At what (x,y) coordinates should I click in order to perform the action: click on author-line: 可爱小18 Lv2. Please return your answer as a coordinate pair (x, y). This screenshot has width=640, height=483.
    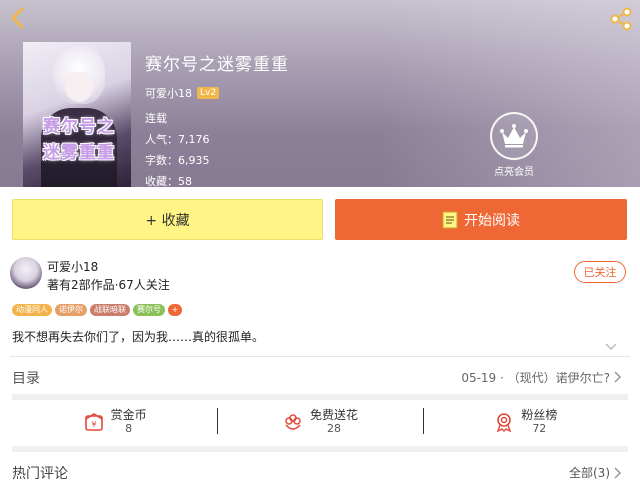
    Looking at the image, I should click on (217, 93).